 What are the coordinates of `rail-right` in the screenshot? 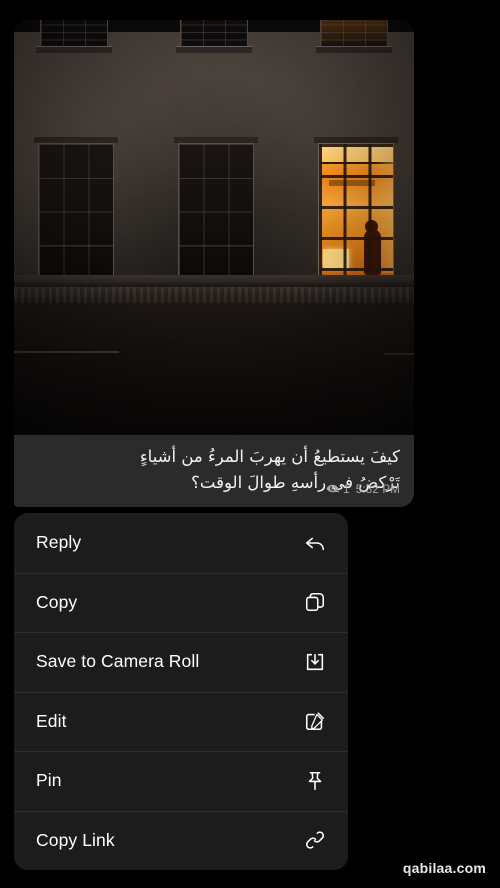 It's located at (399, 354).